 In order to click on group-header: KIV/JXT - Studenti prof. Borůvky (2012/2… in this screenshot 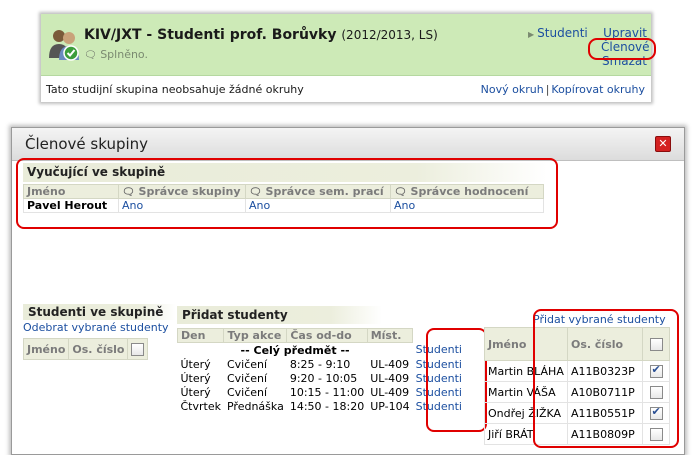, I will do `click(348, 45)`.